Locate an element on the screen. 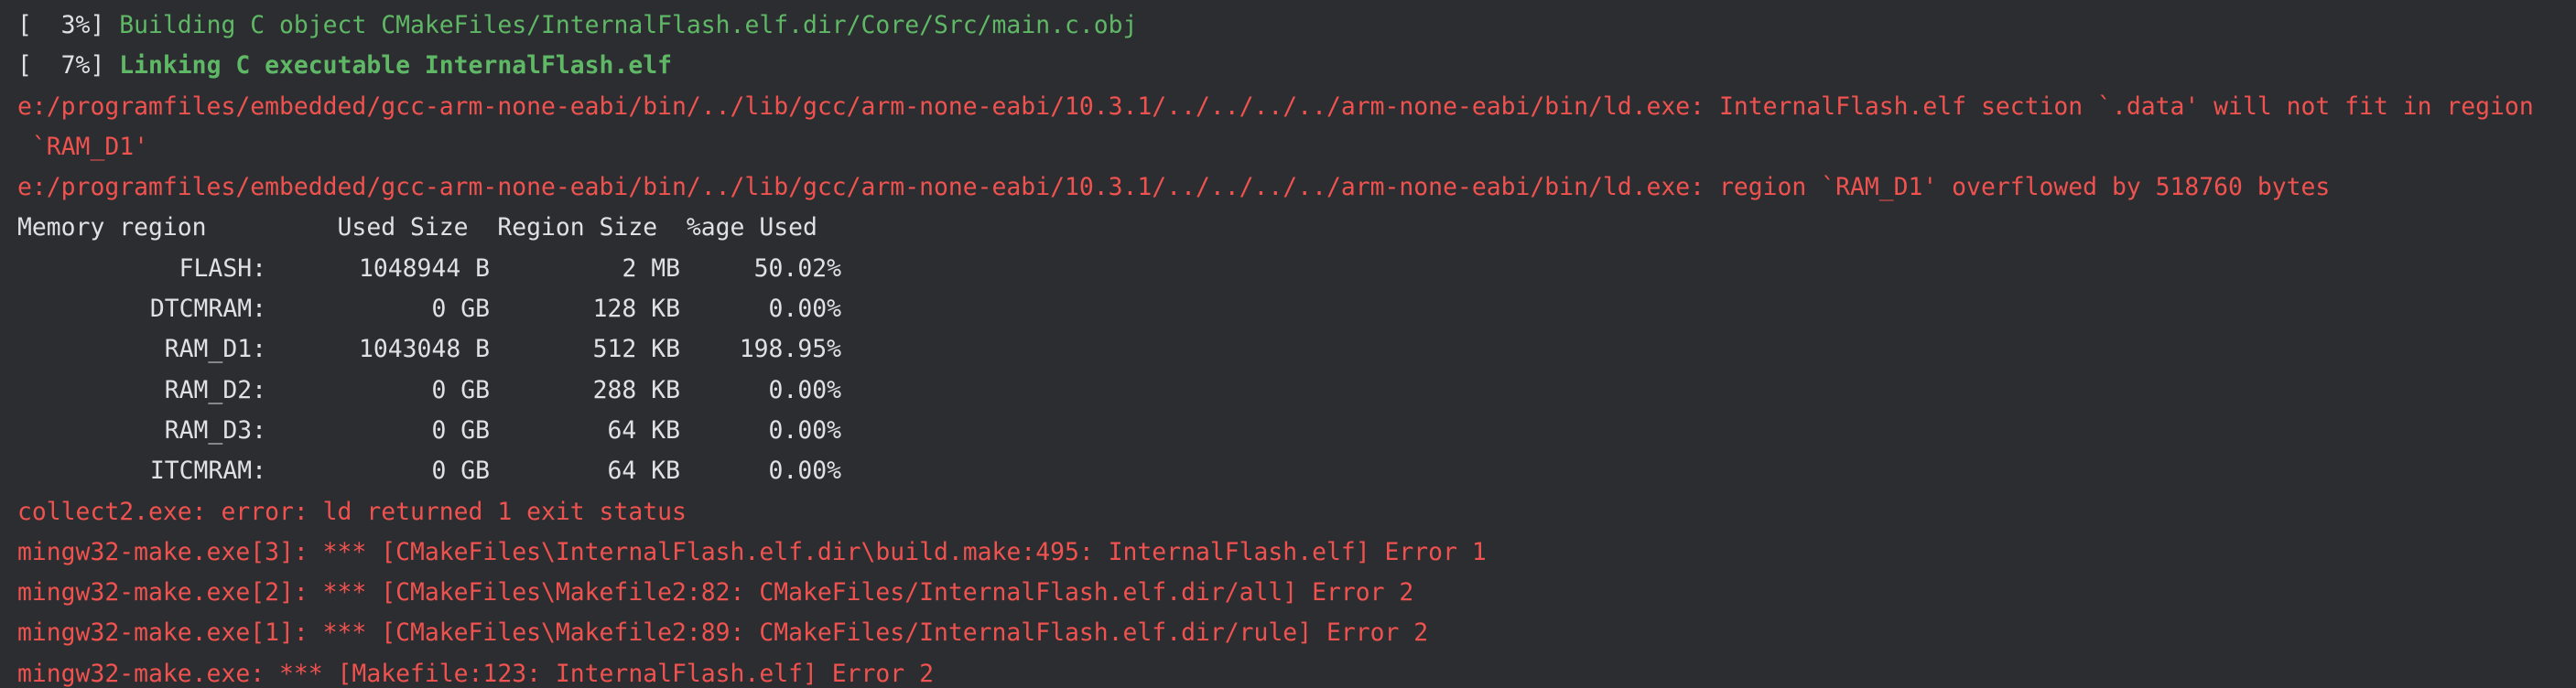 Image resolution: width=2576 pixels, height=688 pixels. linker-error-continuation: `RAM_D1' is located at coordinates (83, 146).